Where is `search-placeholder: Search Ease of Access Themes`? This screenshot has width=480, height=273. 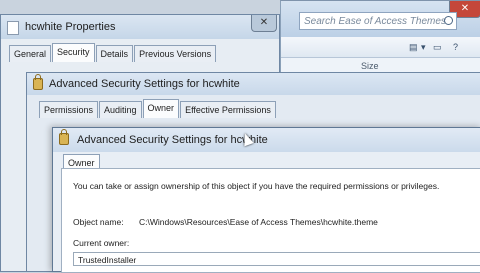 search-placeholder: Search Ease of Access Themes is located at coordinates (375, 21).